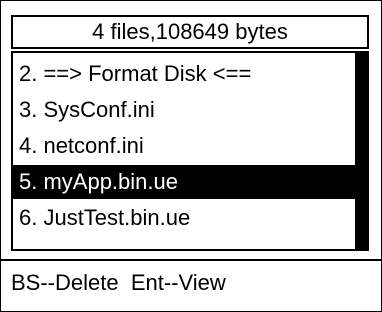 This screenshot has height=312, width=382. I want to click on file-summary-header: 4 files,108649 bytes, so click(190, 32).